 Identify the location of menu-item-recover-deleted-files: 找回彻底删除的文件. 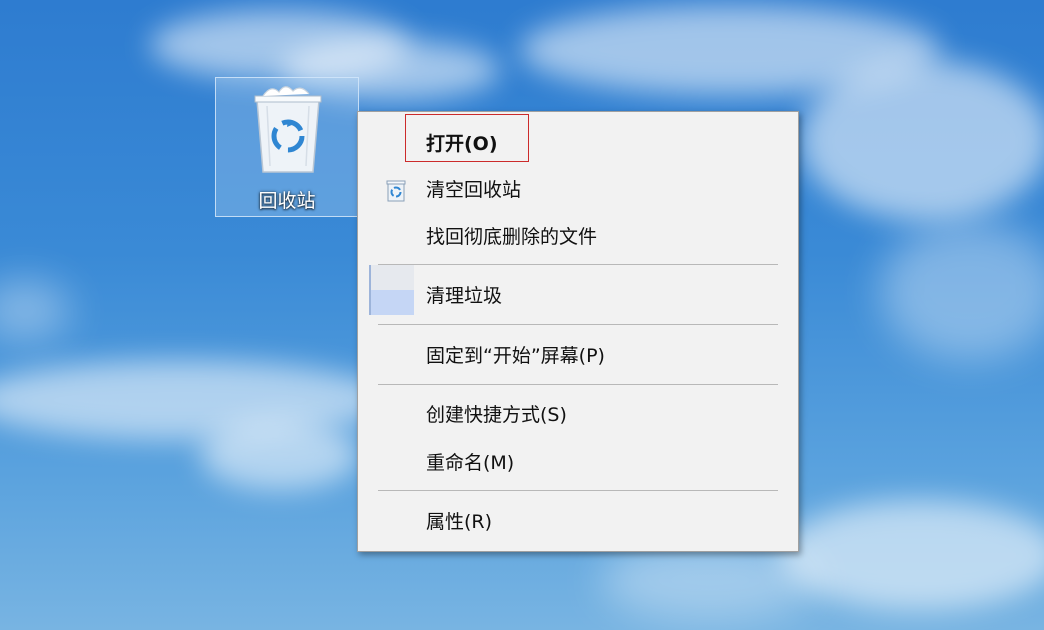
(511, 237).